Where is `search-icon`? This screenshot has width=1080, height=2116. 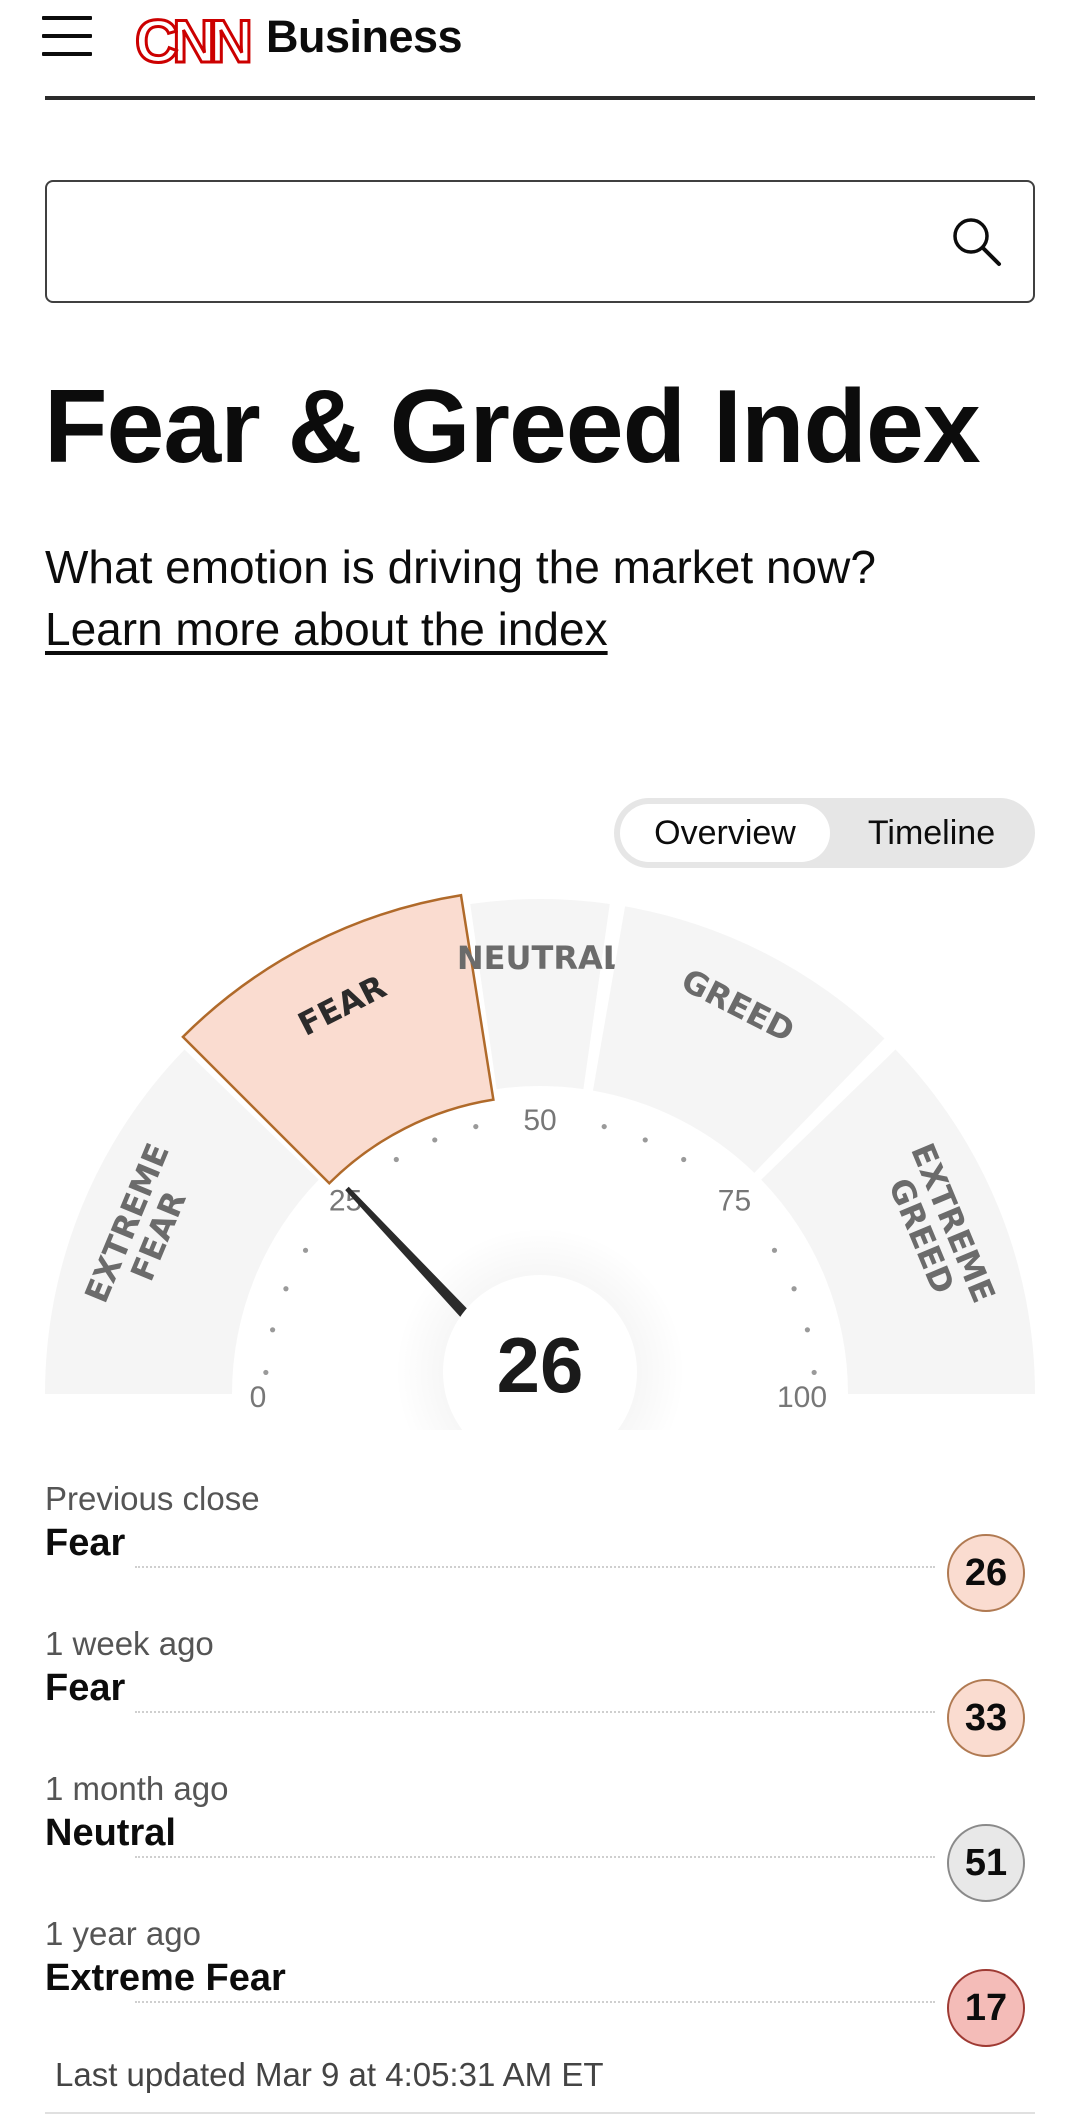
search-icon is located at coordinates (977, 242).